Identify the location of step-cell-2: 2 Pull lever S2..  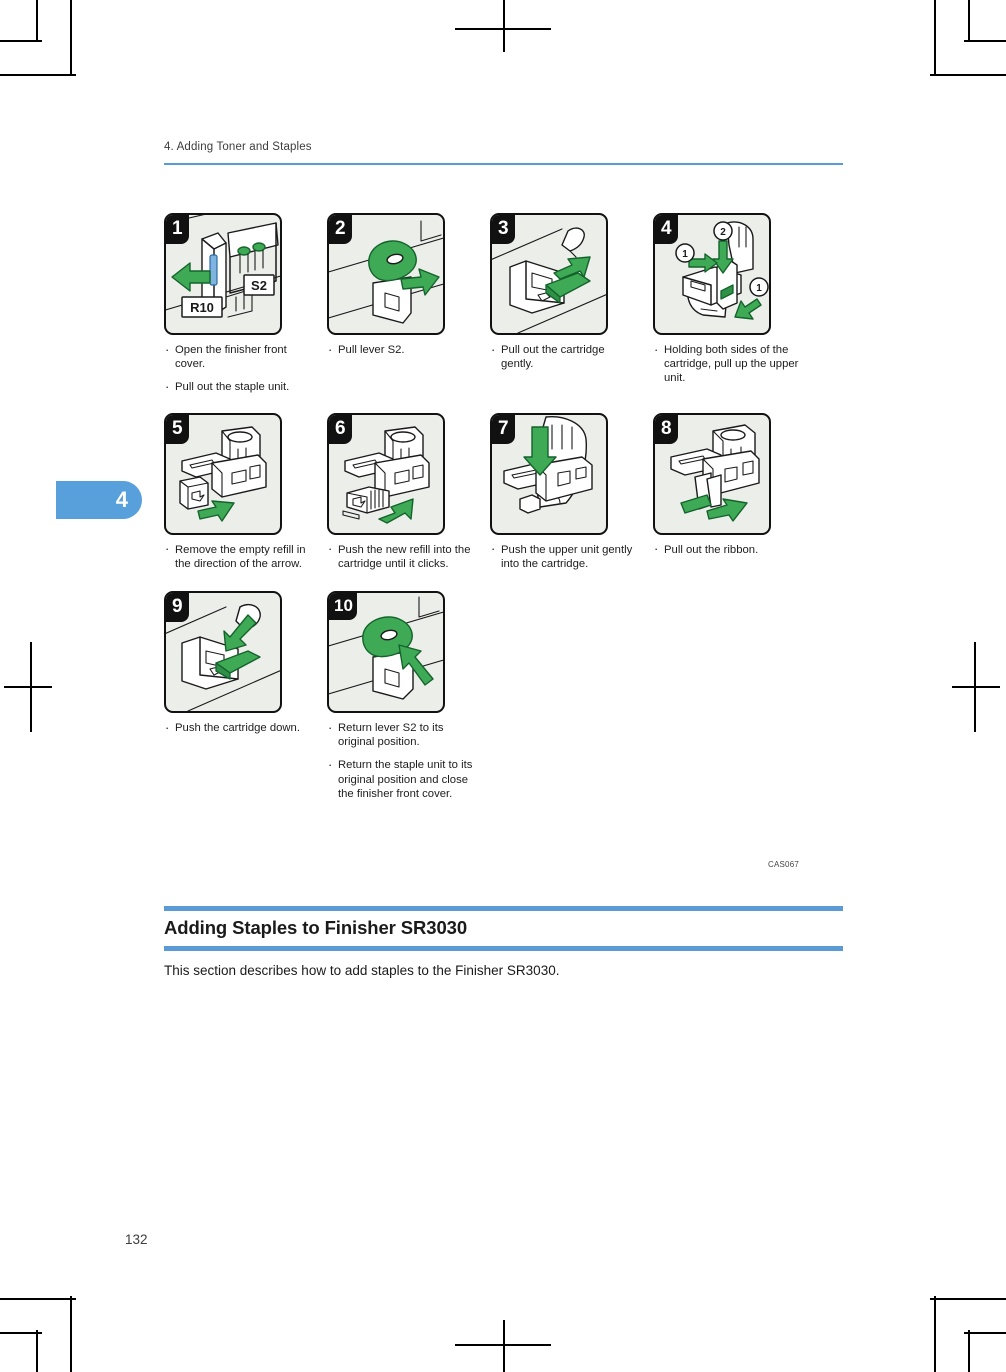
(408, 308).